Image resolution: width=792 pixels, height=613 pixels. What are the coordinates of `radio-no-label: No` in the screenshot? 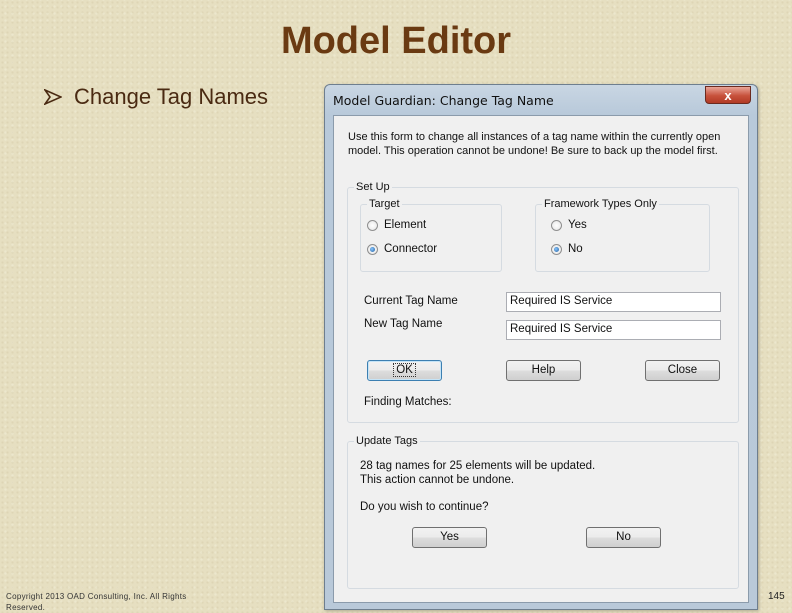 It's located at (575, 249).